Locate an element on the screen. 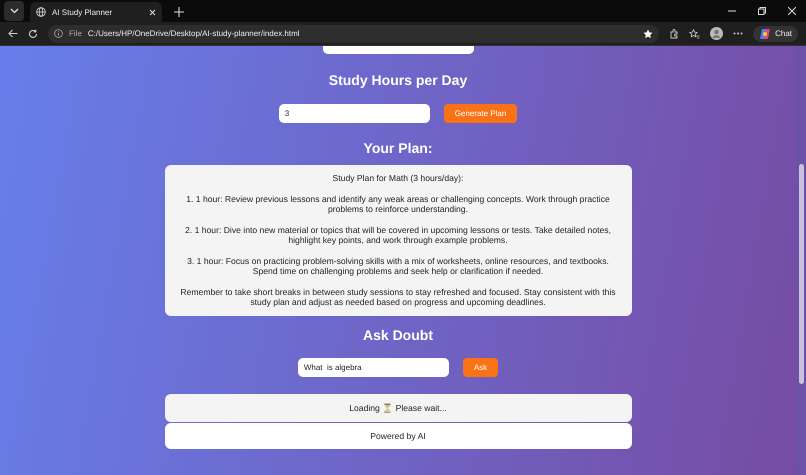 The width and height of the screenshot is (806, 475). profile-avatar-icon is located at coordinates (717, 33).